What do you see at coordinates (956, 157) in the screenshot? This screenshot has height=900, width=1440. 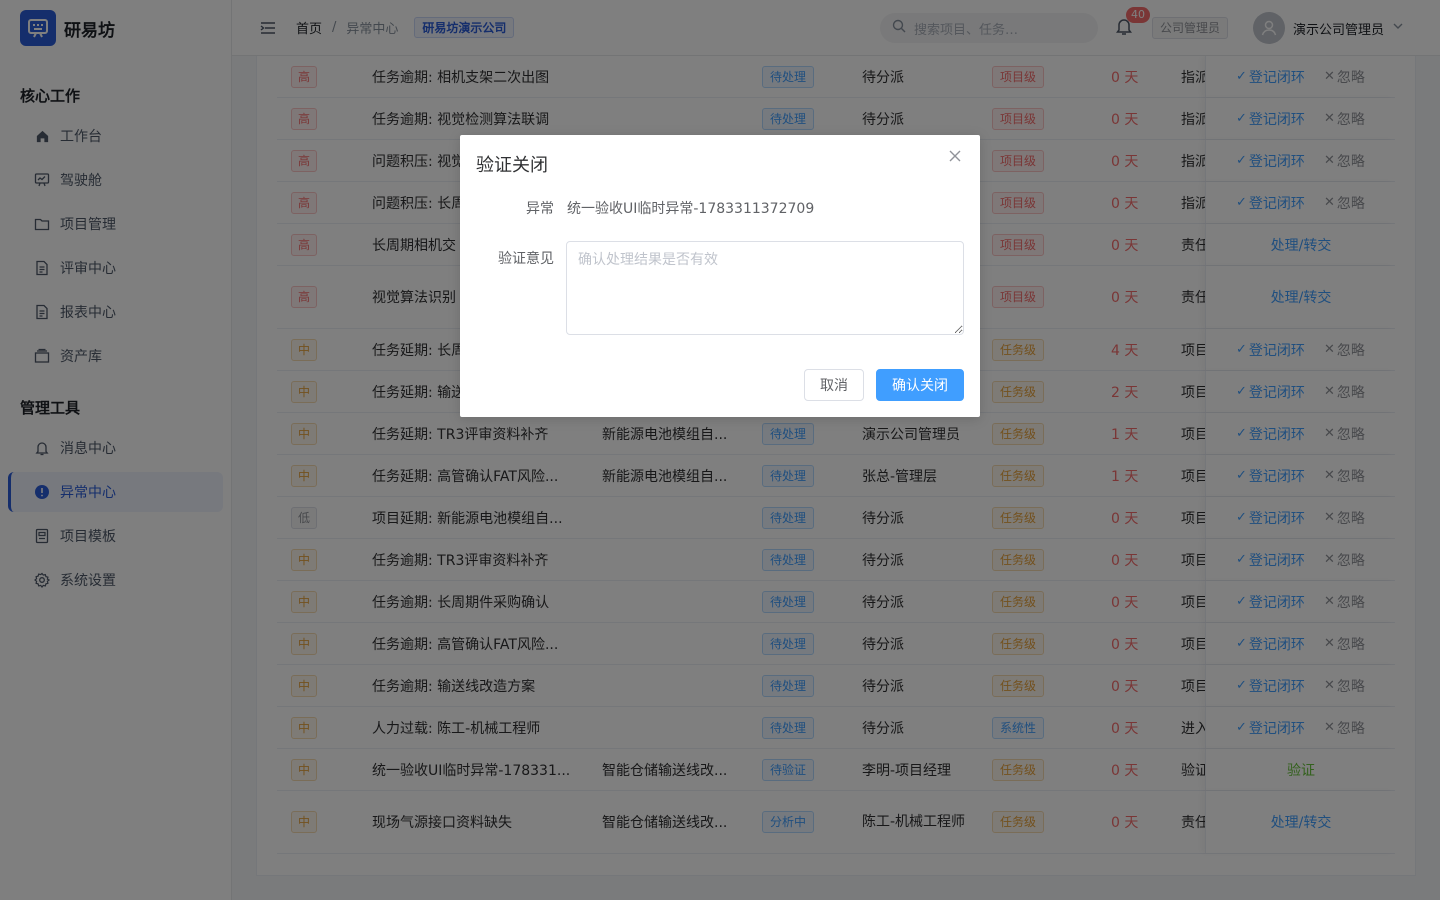 I see `close-icon` at bounding box center [956, 157].